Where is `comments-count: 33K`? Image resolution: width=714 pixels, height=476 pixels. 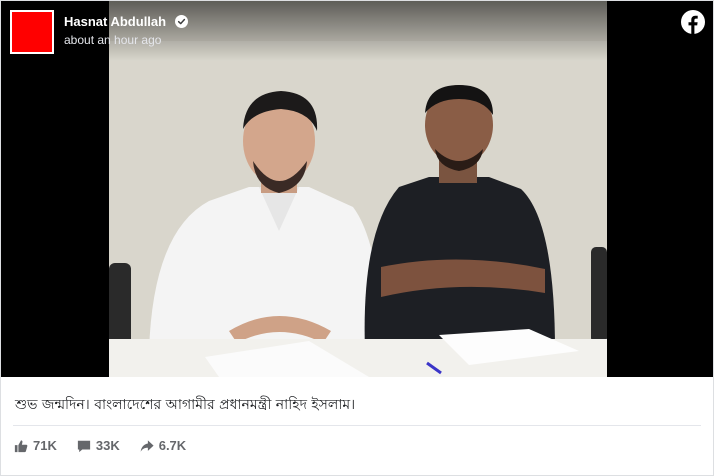
comments-count: 33K is located at coordinates (107, 445).